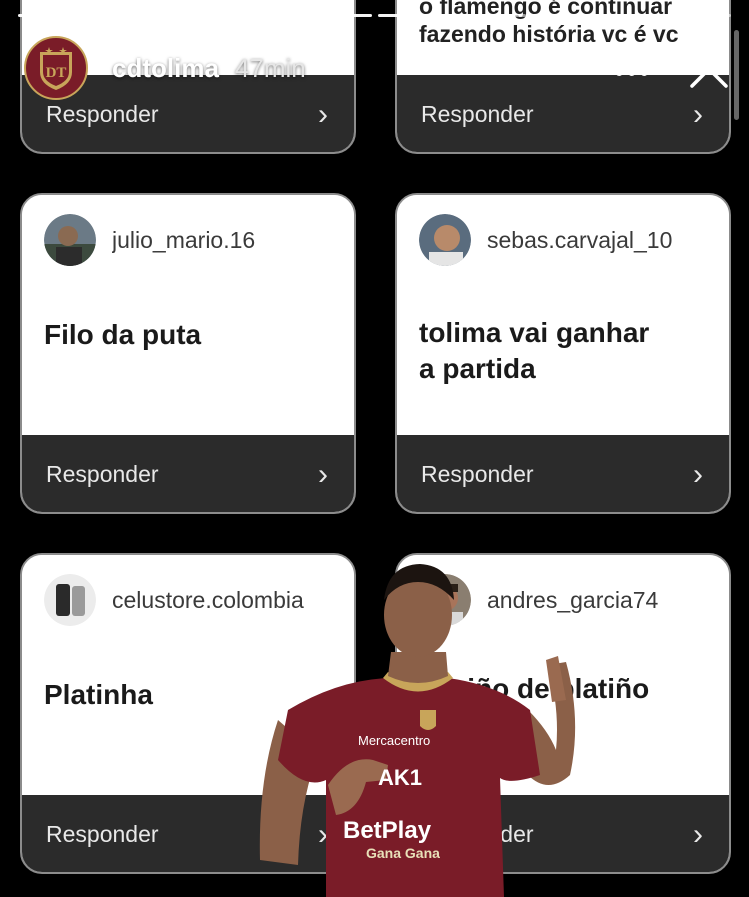  What do you see at coordinates (394, 740) in the screenshot?
I see `sponsor-chest: Mercacentro` at bounding box center [394, 740].